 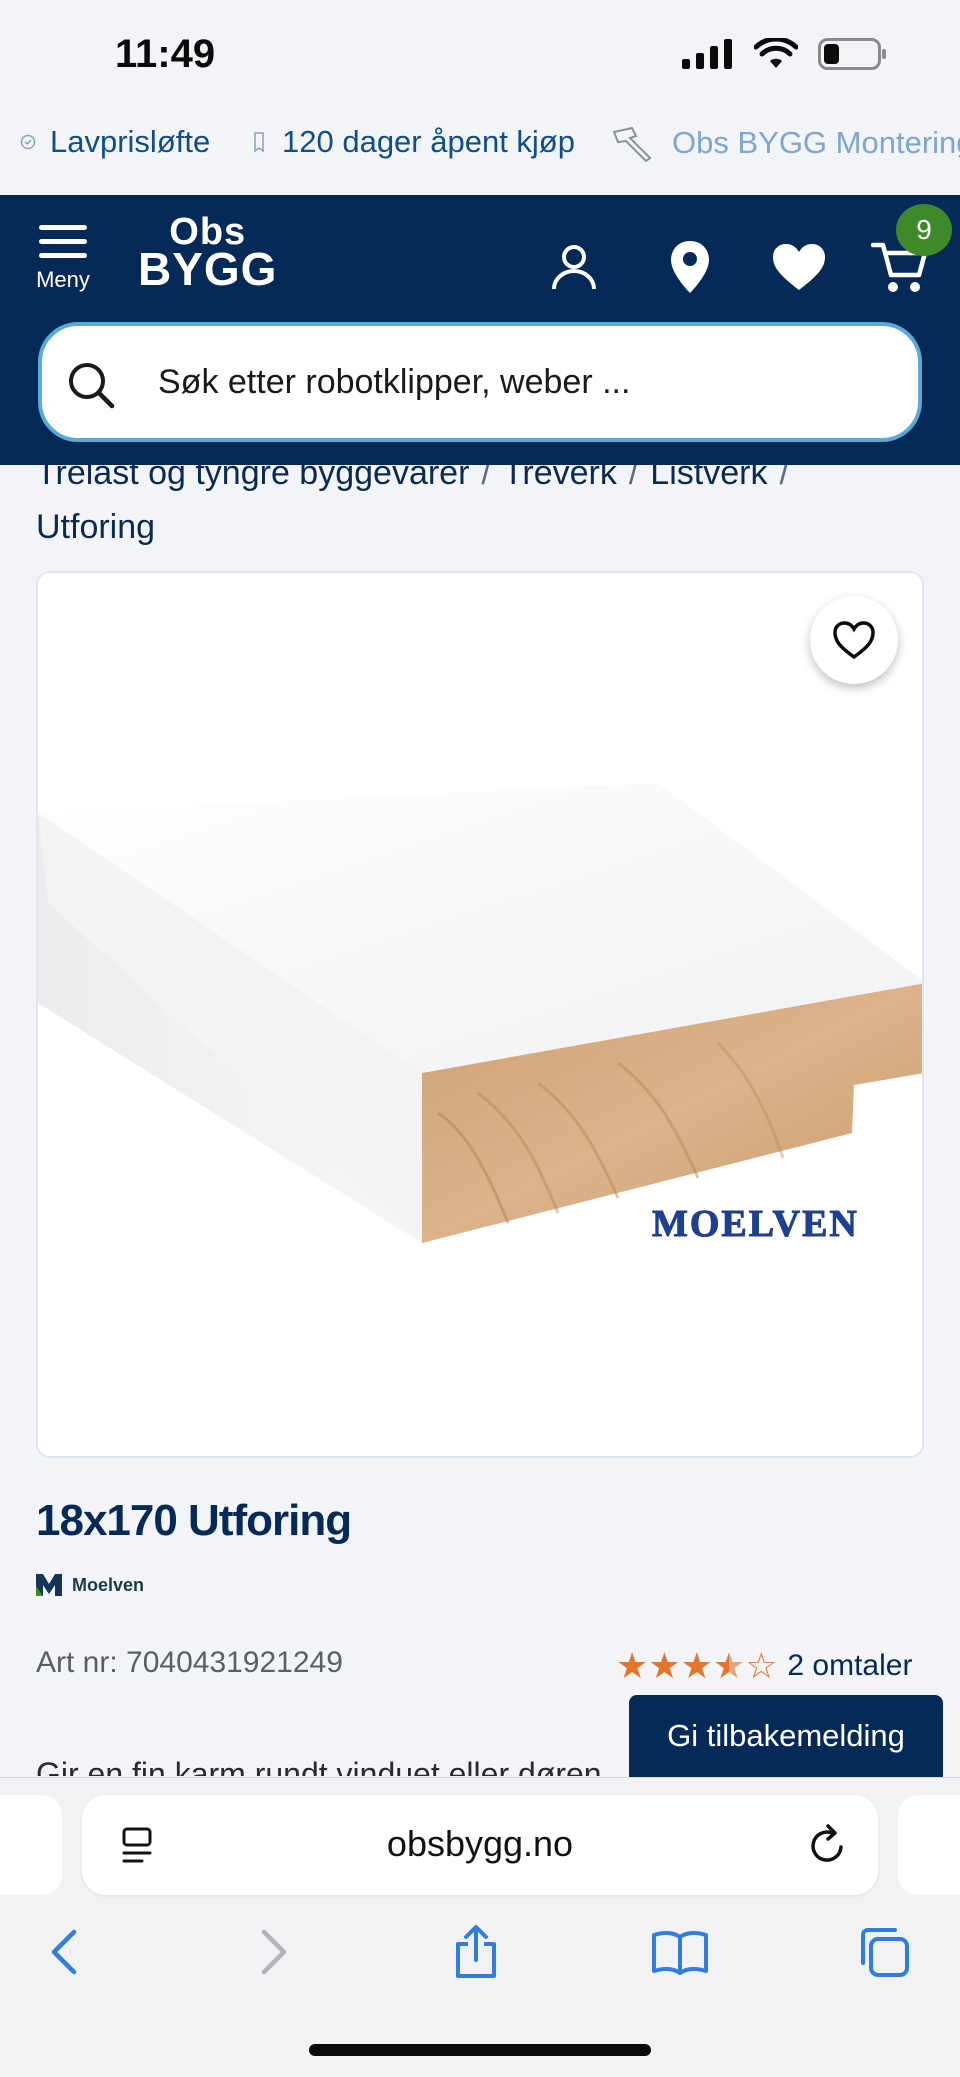 What do you see at coordinates (816, 142) in the screenshot?
I see `usp-label: Obs BYGG Montering` at bounding box center [816, 142].